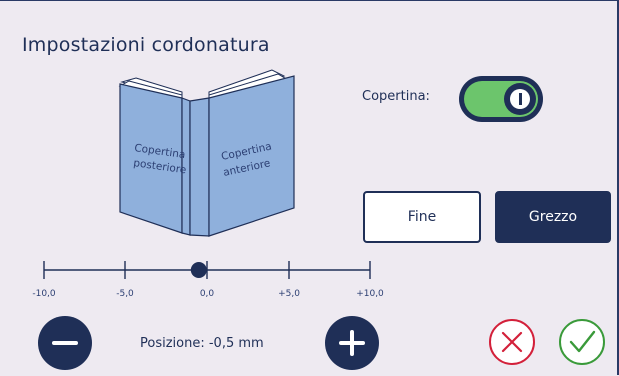 The height and width of the screenshot is (376, 619). I want to click on tick-label-0: 0,0, so click(207, 294).